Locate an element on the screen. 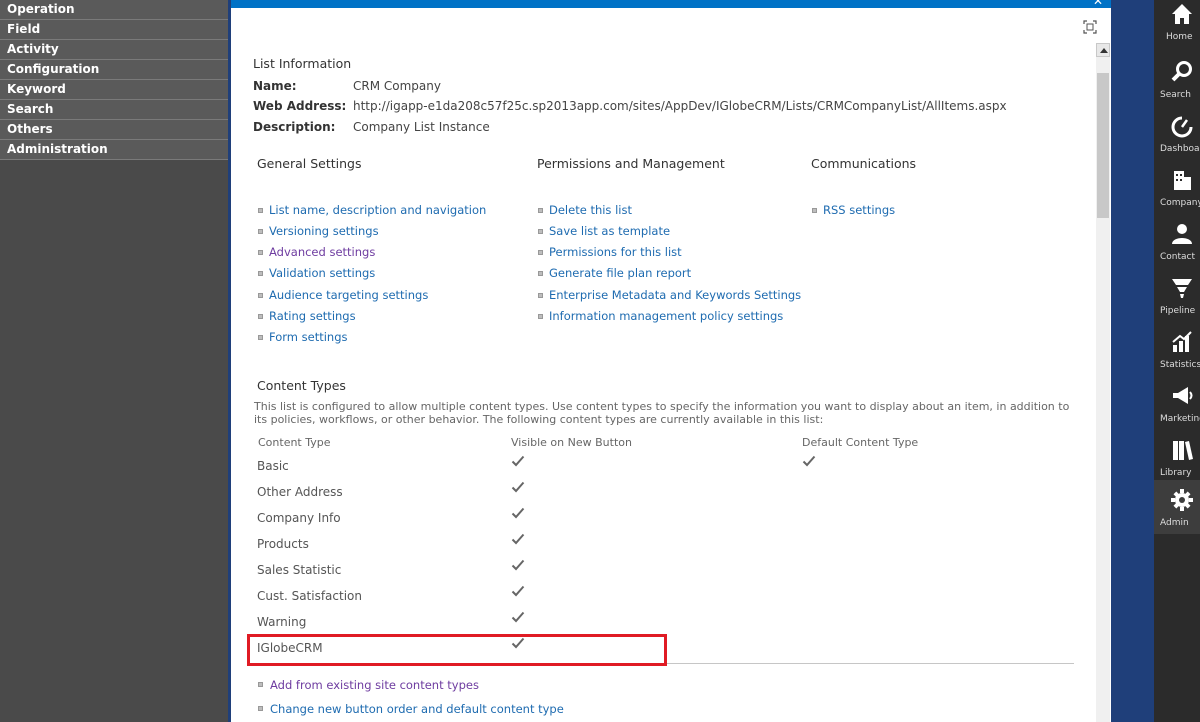 The height and width of the screenshot is (722, 1200). rail-label: Statistics is located at coordinates (1180, 365).